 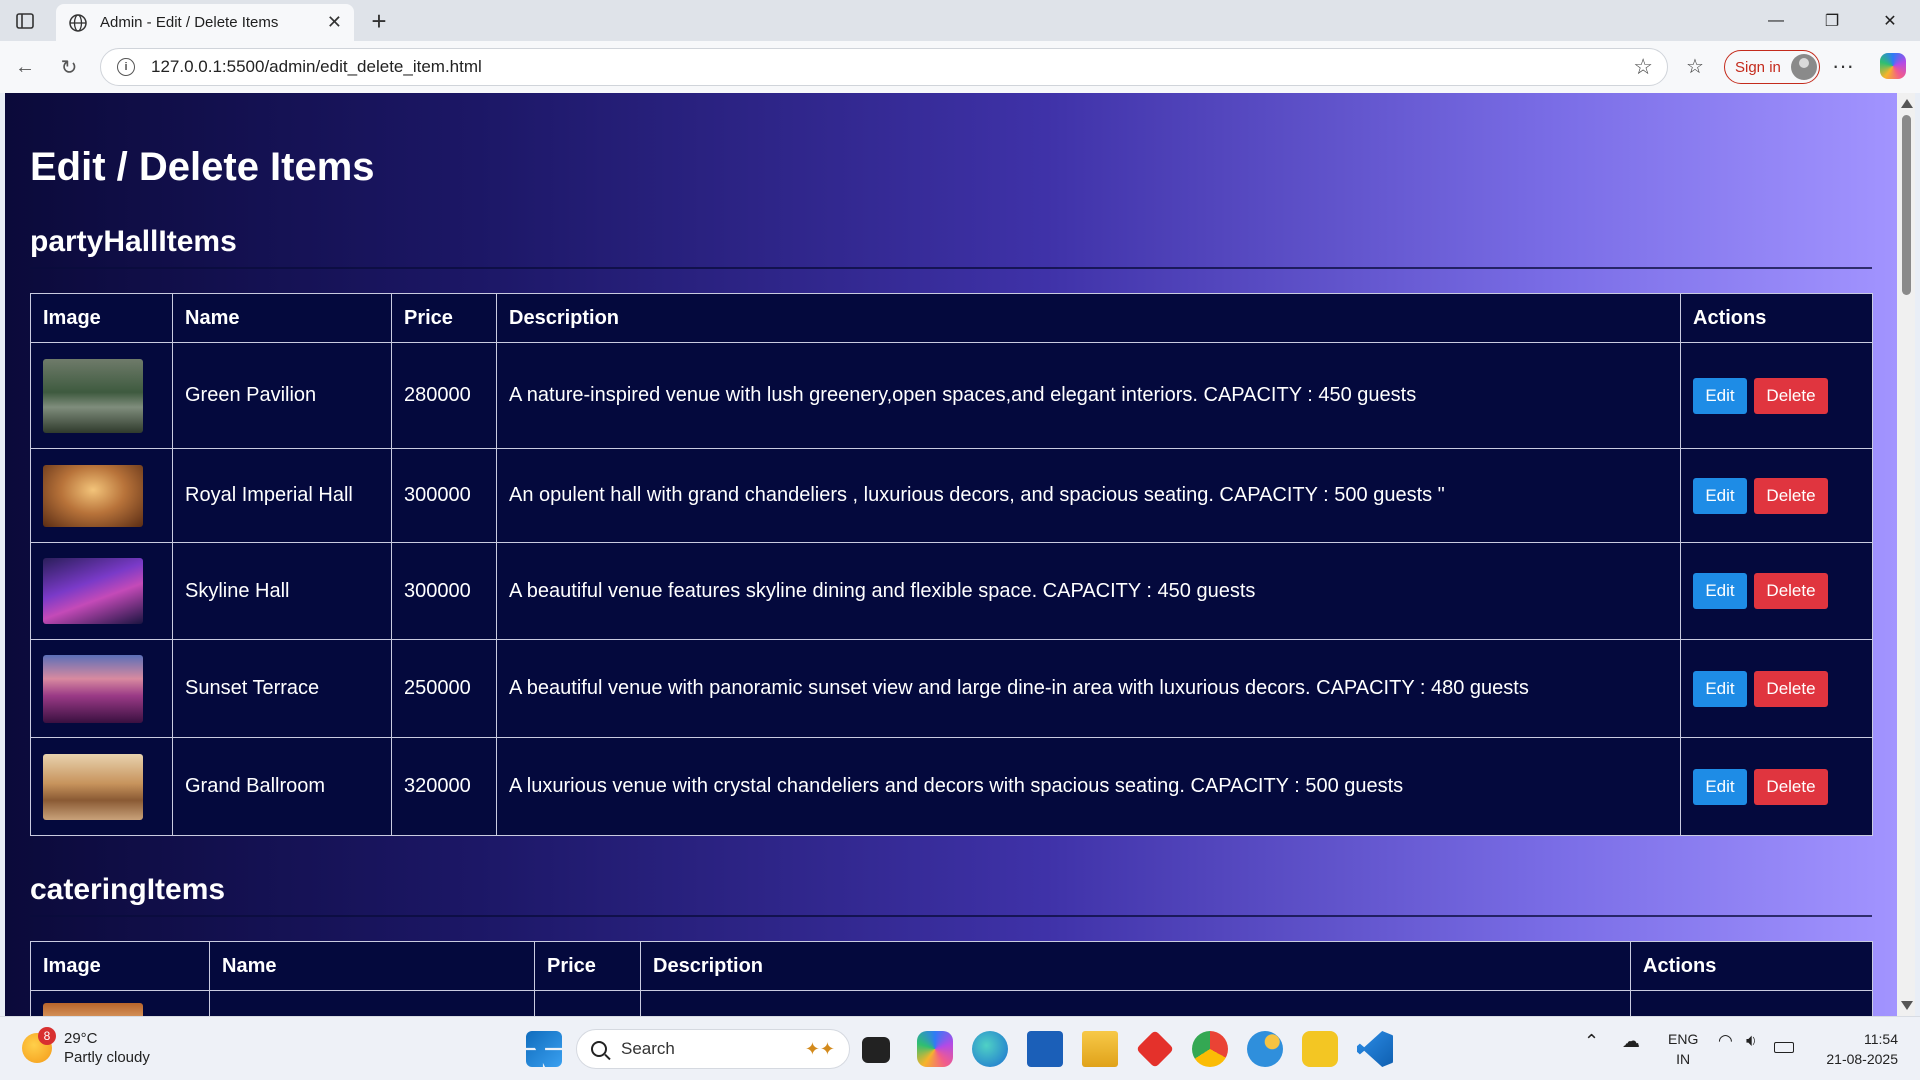 I want to click on notification-badge: 8, so click(x=47, y=1036).